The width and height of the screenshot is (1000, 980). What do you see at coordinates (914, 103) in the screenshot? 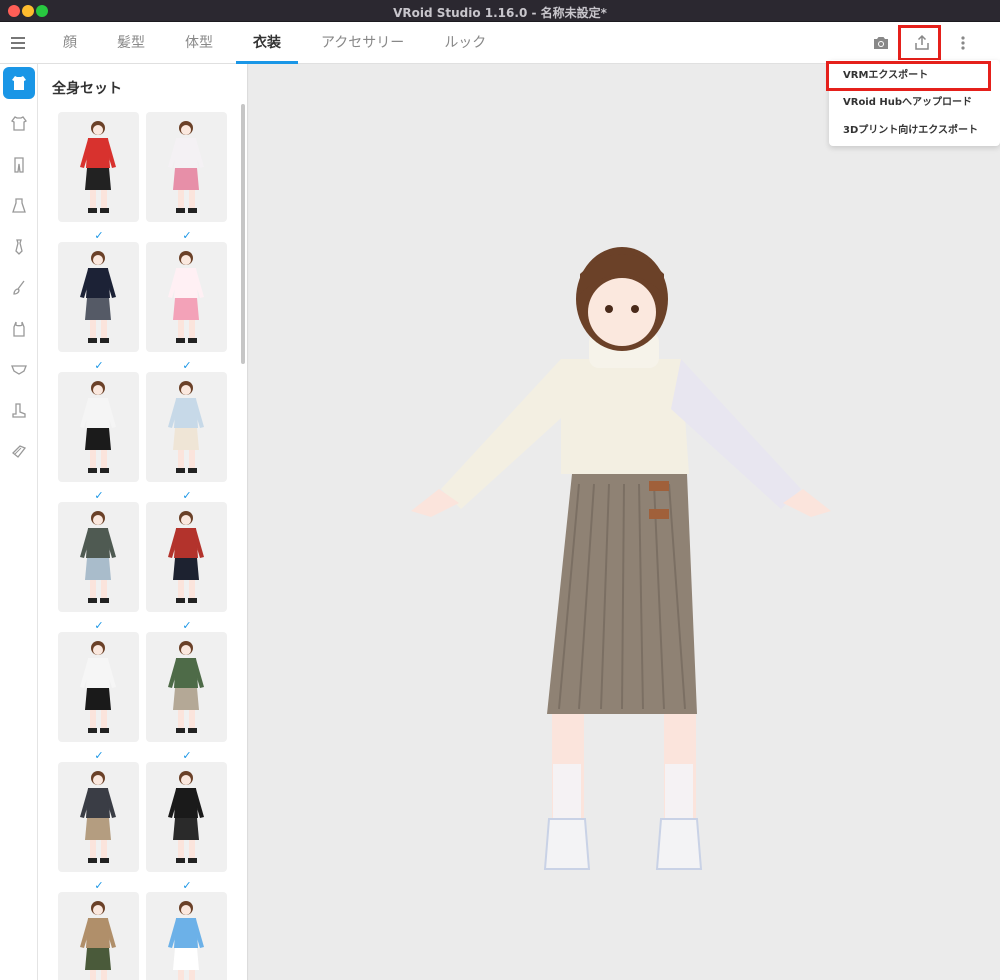
I see `vroid-hub-upload-item: VRoid Hubへアップロード` at bounding box center [914, 103].